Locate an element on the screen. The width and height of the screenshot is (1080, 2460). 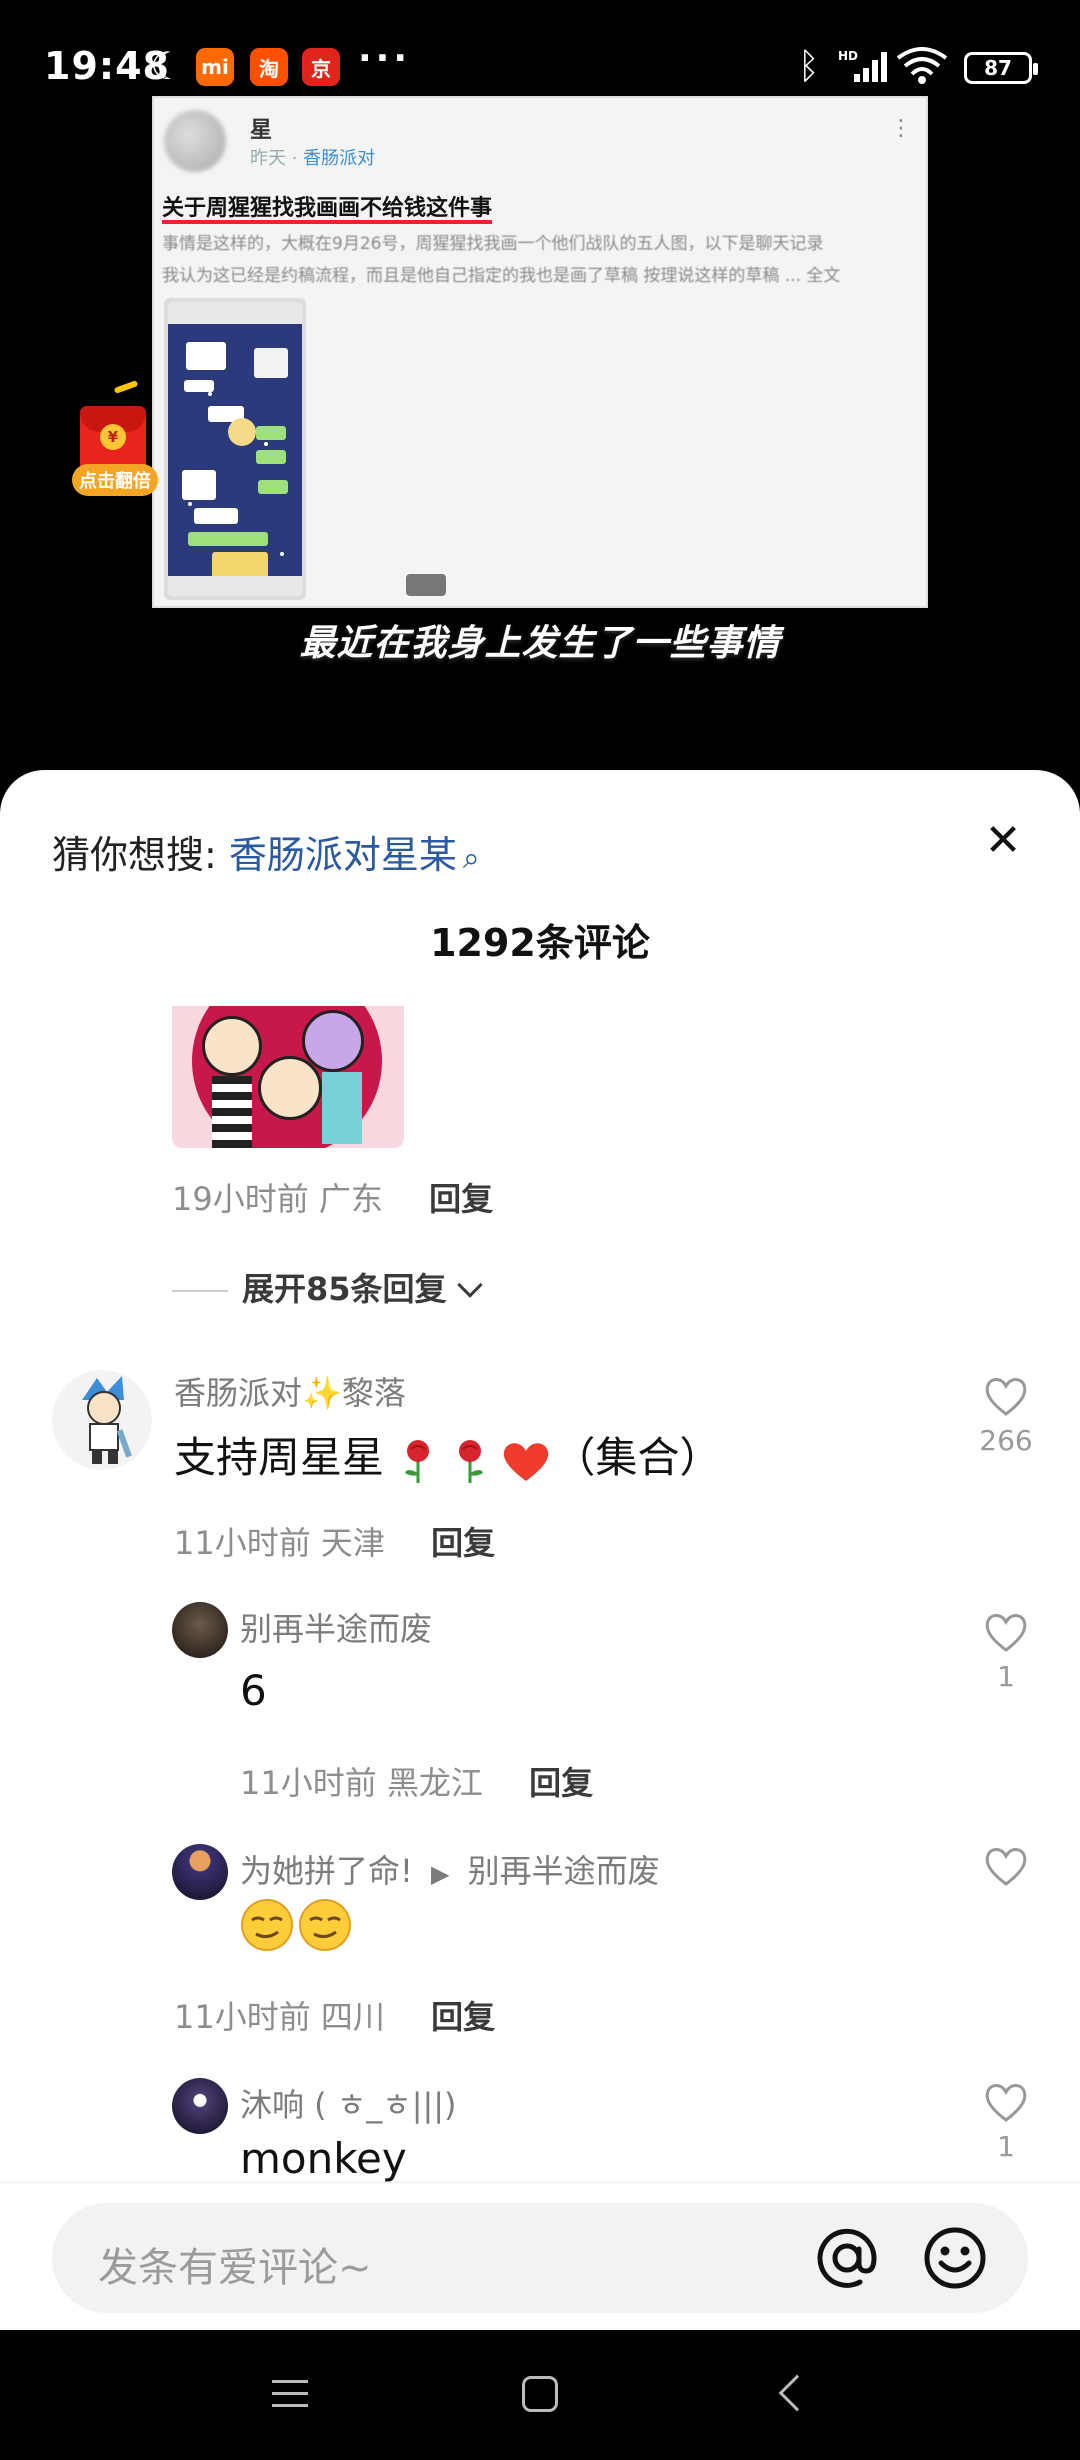
divider-dash is located at coordinates (200, 1291).